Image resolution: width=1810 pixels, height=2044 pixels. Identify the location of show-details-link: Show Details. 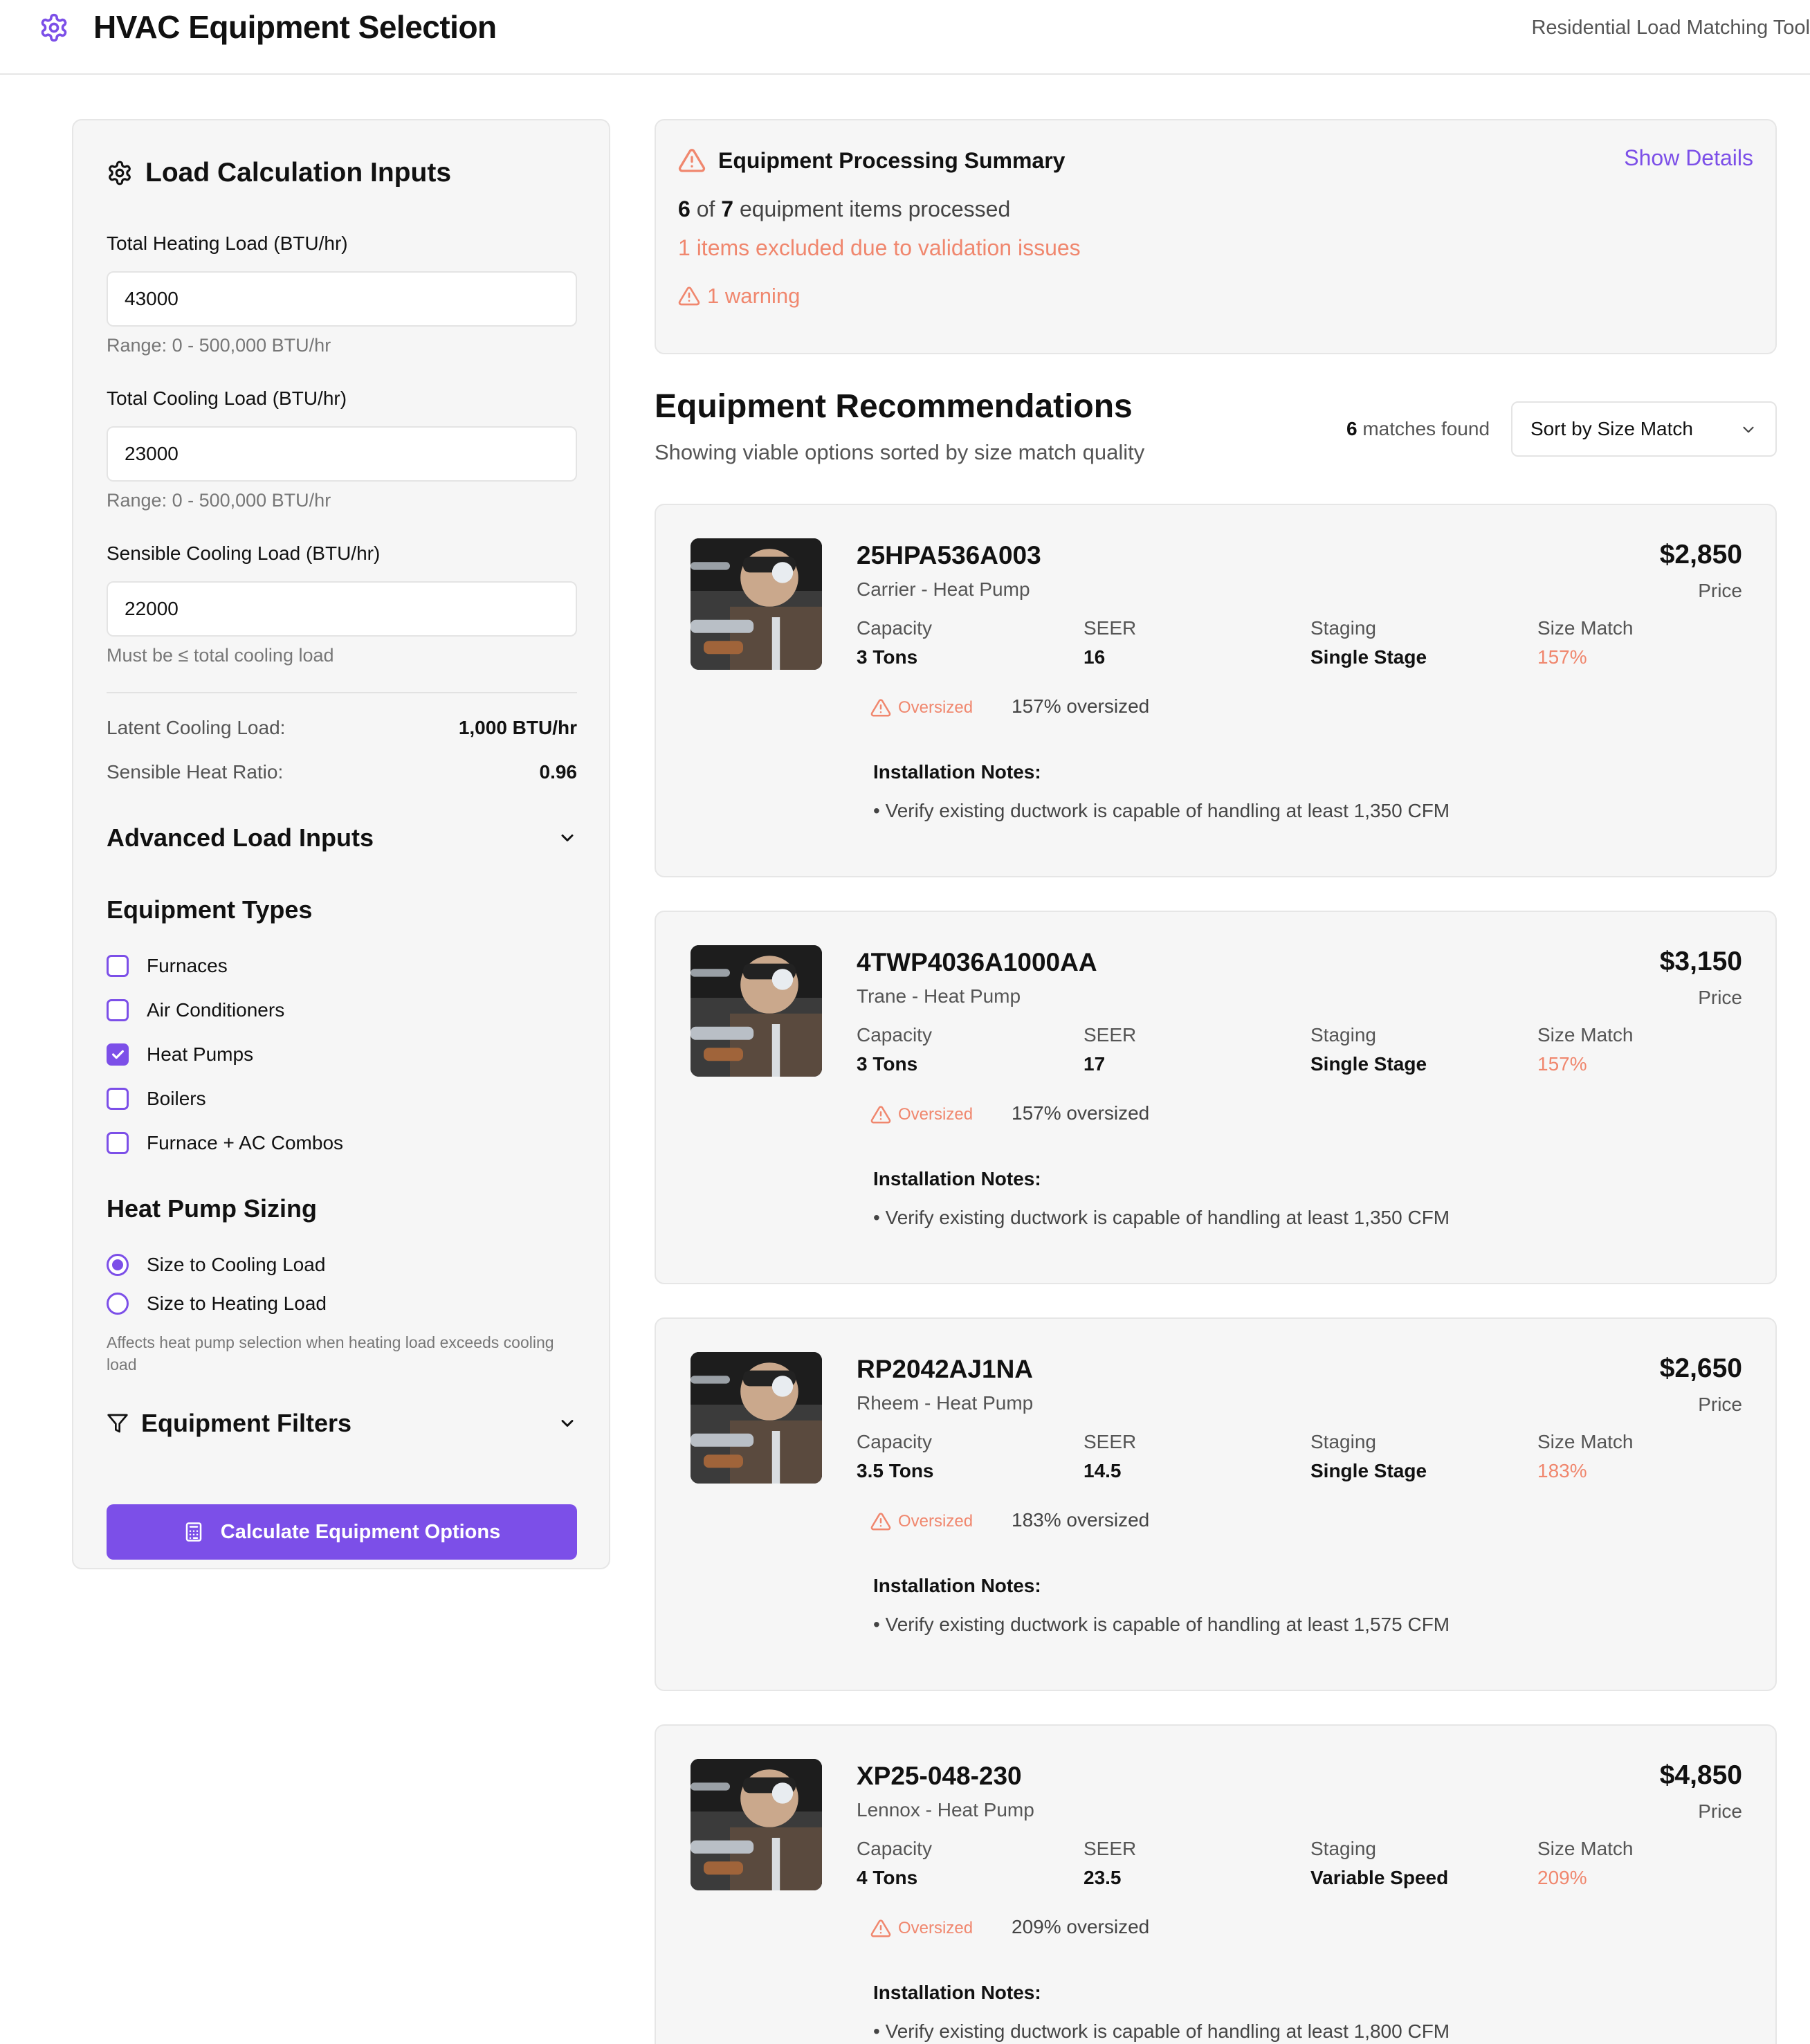
(1688, 158).